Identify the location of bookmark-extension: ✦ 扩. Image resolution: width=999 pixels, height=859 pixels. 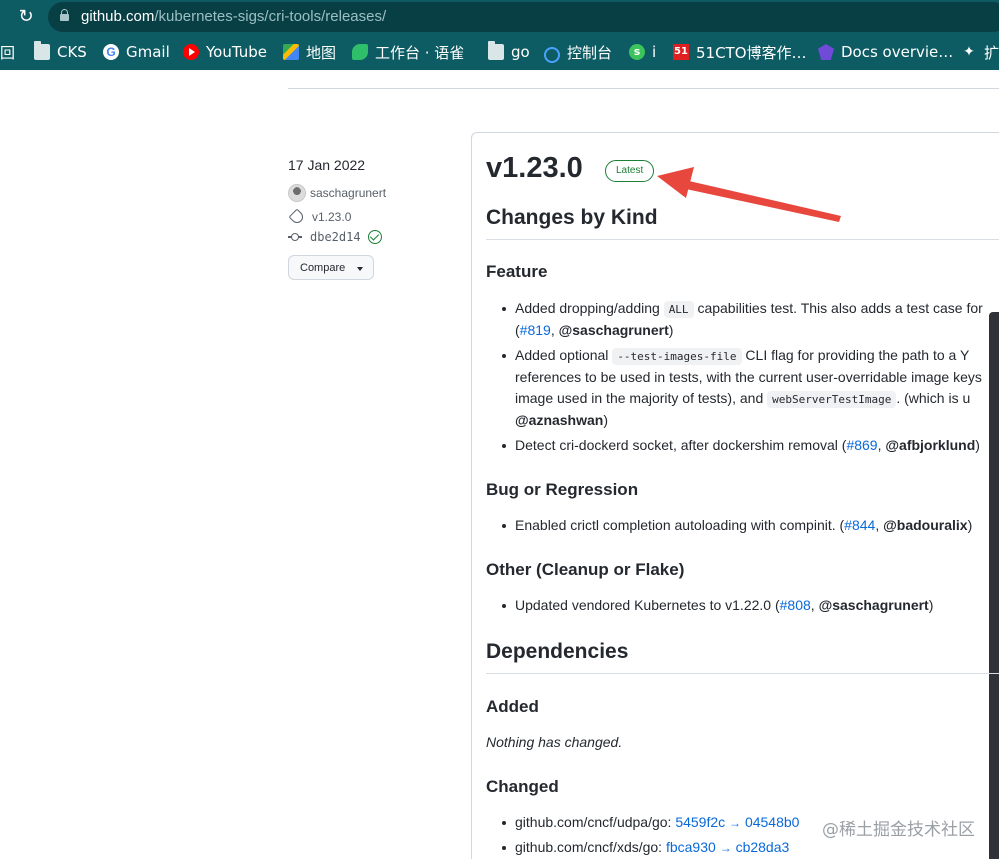
(980, 52).